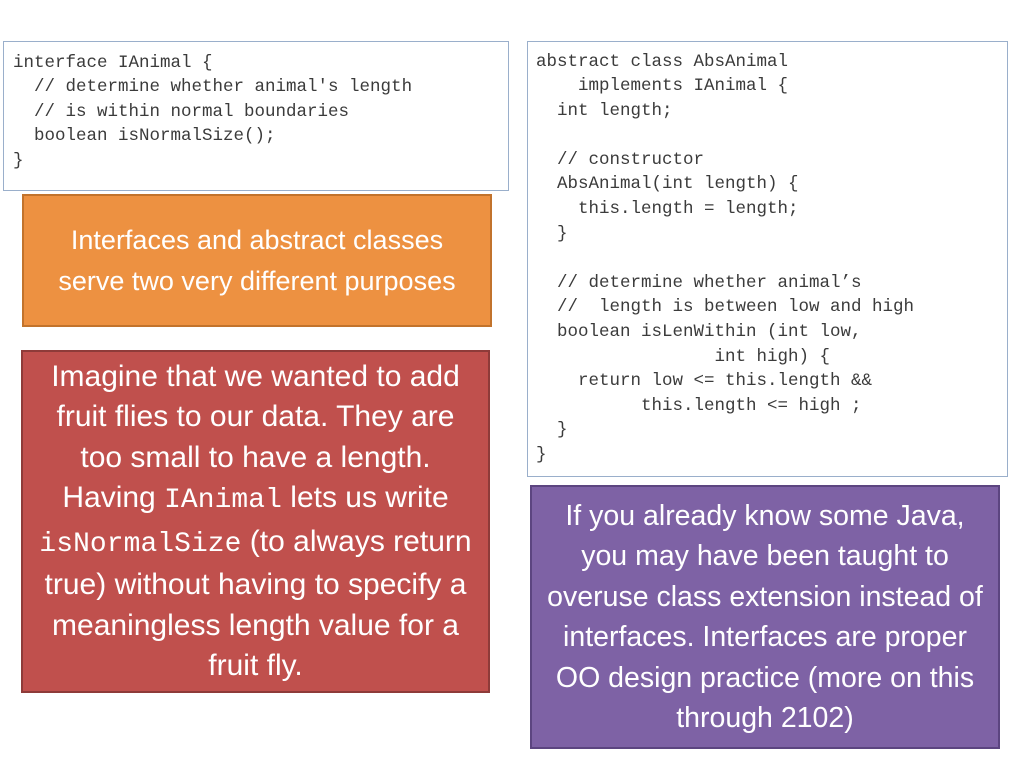  What do you see at coordinates (223, 500) in the screenshot?
I see `inline-code-token: IAnimal` at bounding box center [223, 500].